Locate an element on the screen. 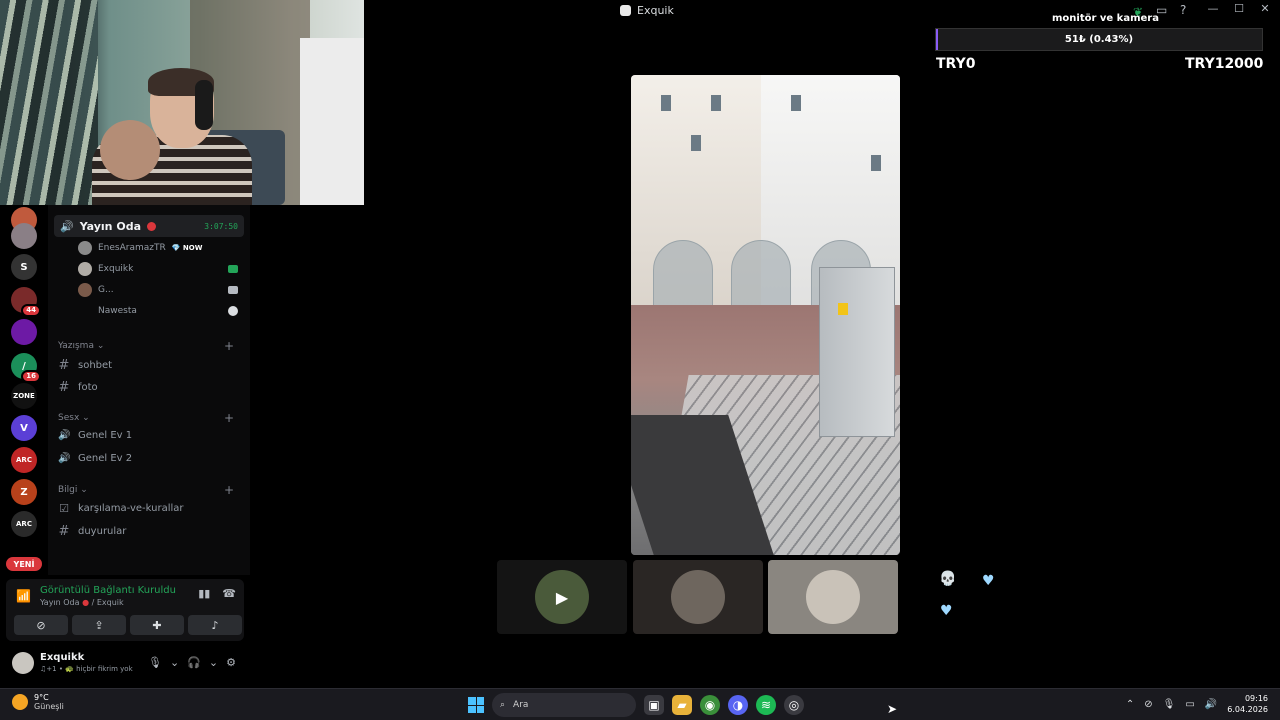 This screenshot has height=720, width=1280. goal-progress-text: 51₺ (0.43%) is located at coordinates (1099, 39).